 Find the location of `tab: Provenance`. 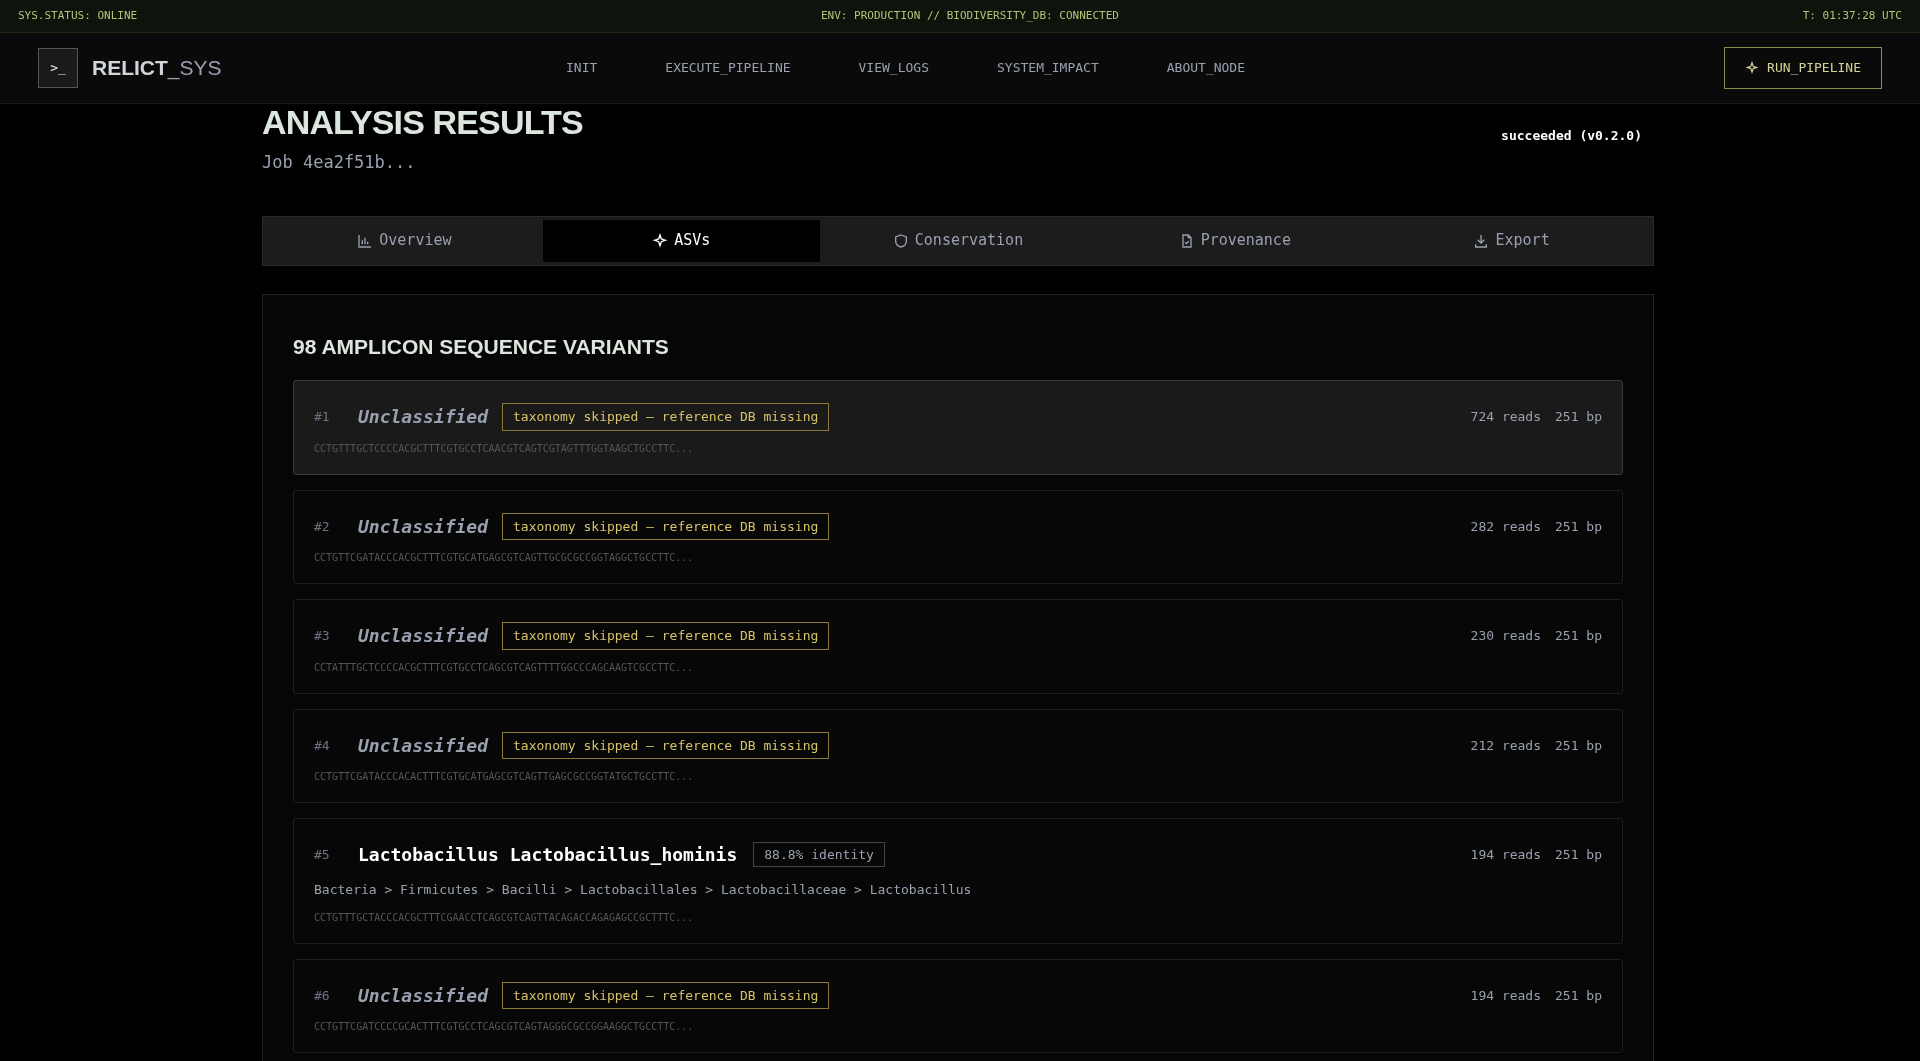

tab: Provenance is located at coordinates (1235, 240).